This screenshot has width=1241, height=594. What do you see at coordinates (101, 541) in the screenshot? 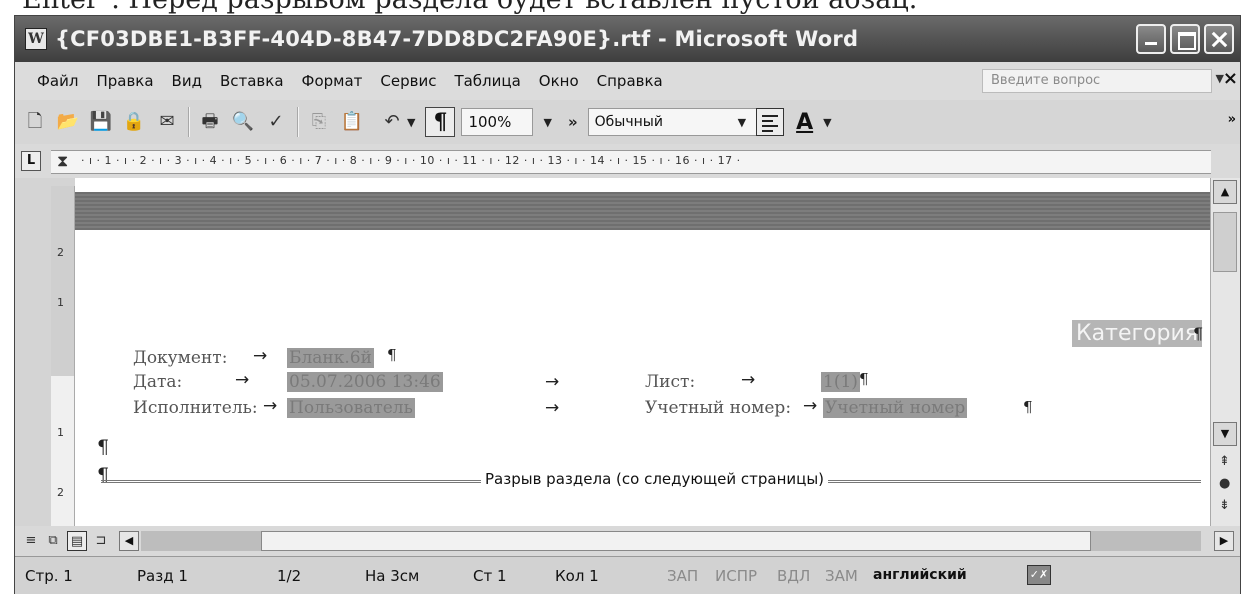
I see `outline-view-icon: ⊐` at bounding box center [101, 541].